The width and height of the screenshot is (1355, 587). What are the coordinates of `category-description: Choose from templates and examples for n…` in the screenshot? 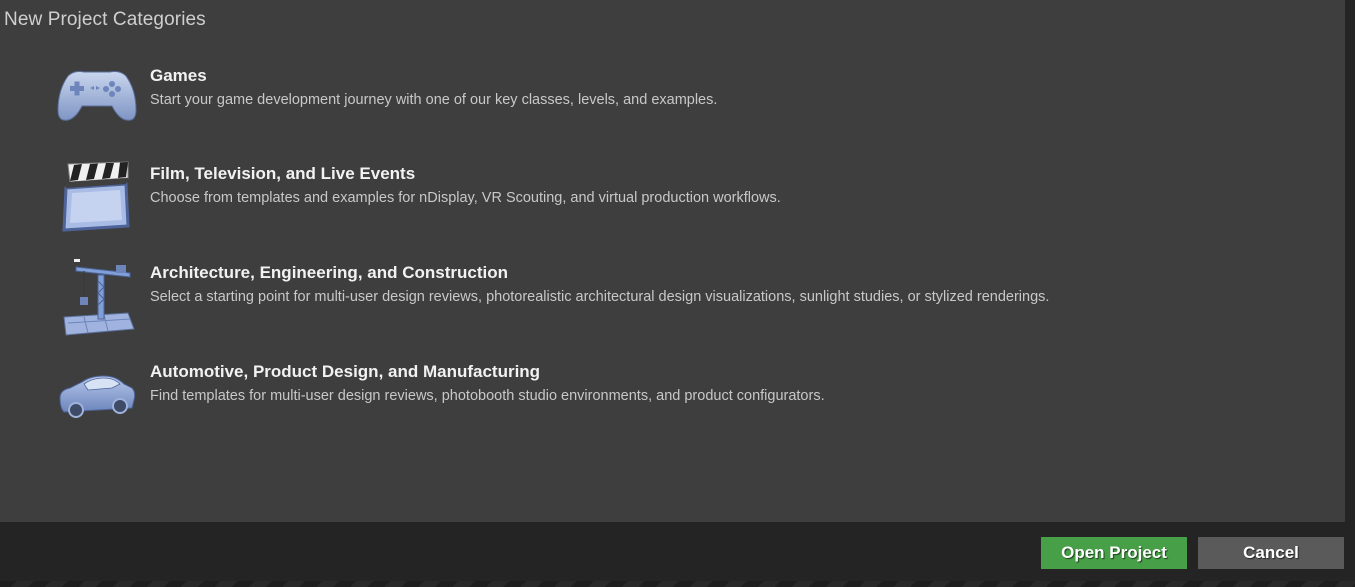 It's located at (465, 198).